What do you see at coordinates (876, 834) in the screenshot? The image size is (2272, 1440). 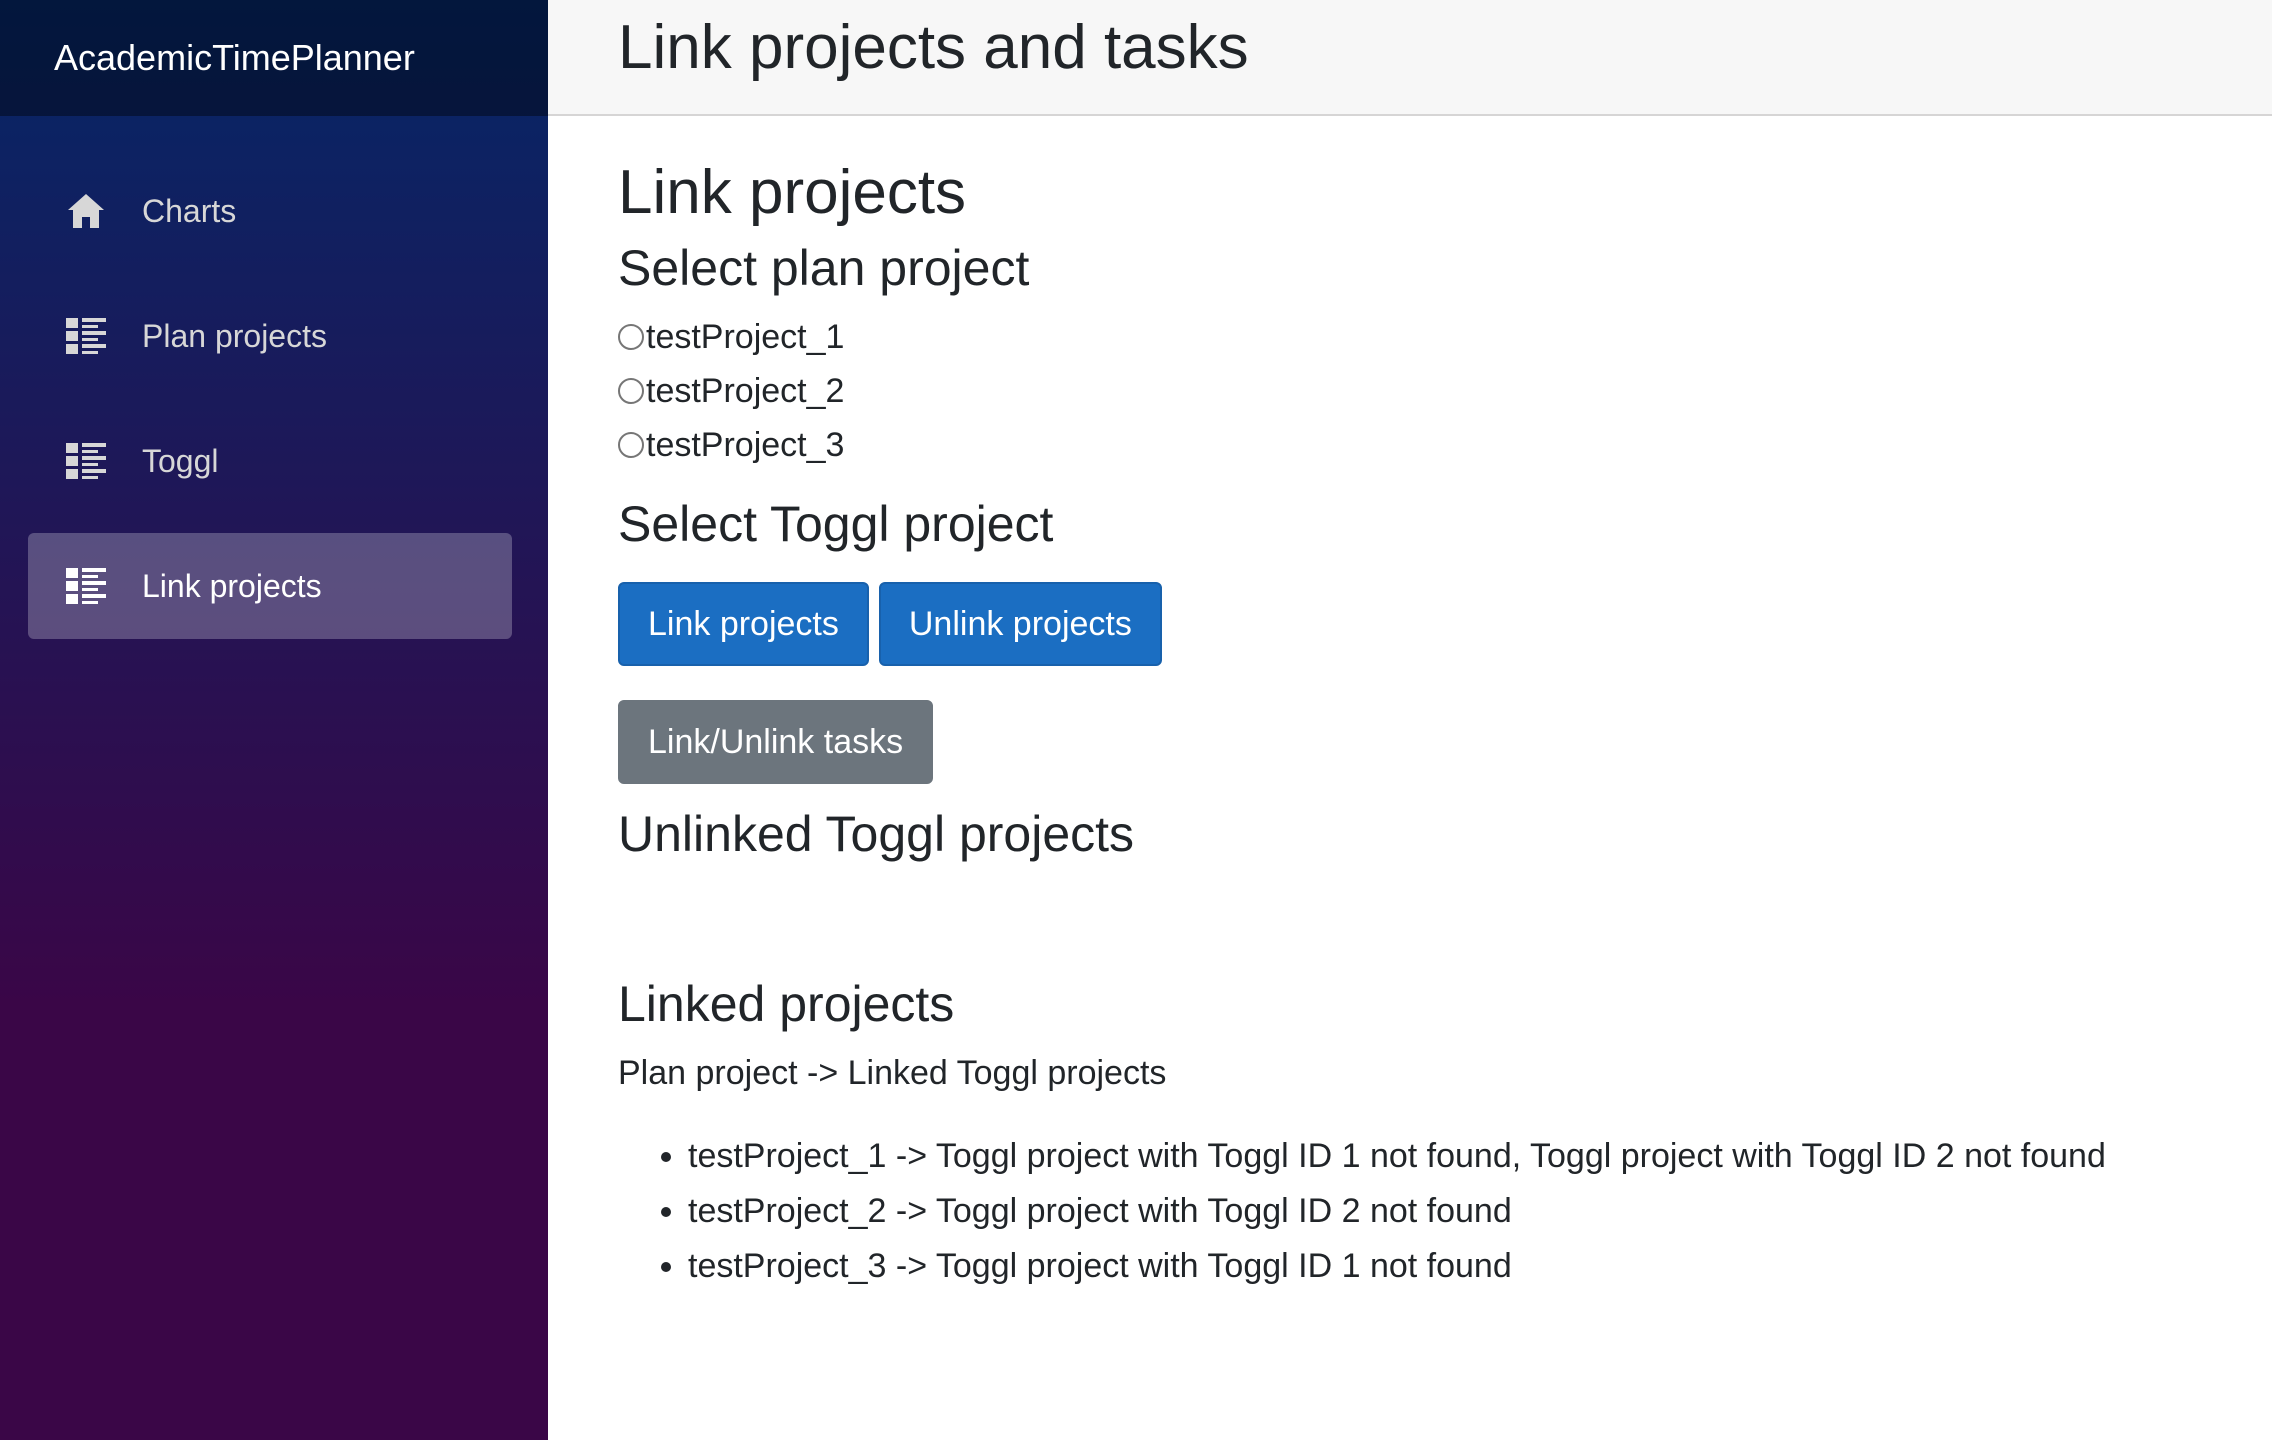 I see `unlinked-toggl-projects-heading: Unlinked Toggl projects` at bounding box center [876, 834].